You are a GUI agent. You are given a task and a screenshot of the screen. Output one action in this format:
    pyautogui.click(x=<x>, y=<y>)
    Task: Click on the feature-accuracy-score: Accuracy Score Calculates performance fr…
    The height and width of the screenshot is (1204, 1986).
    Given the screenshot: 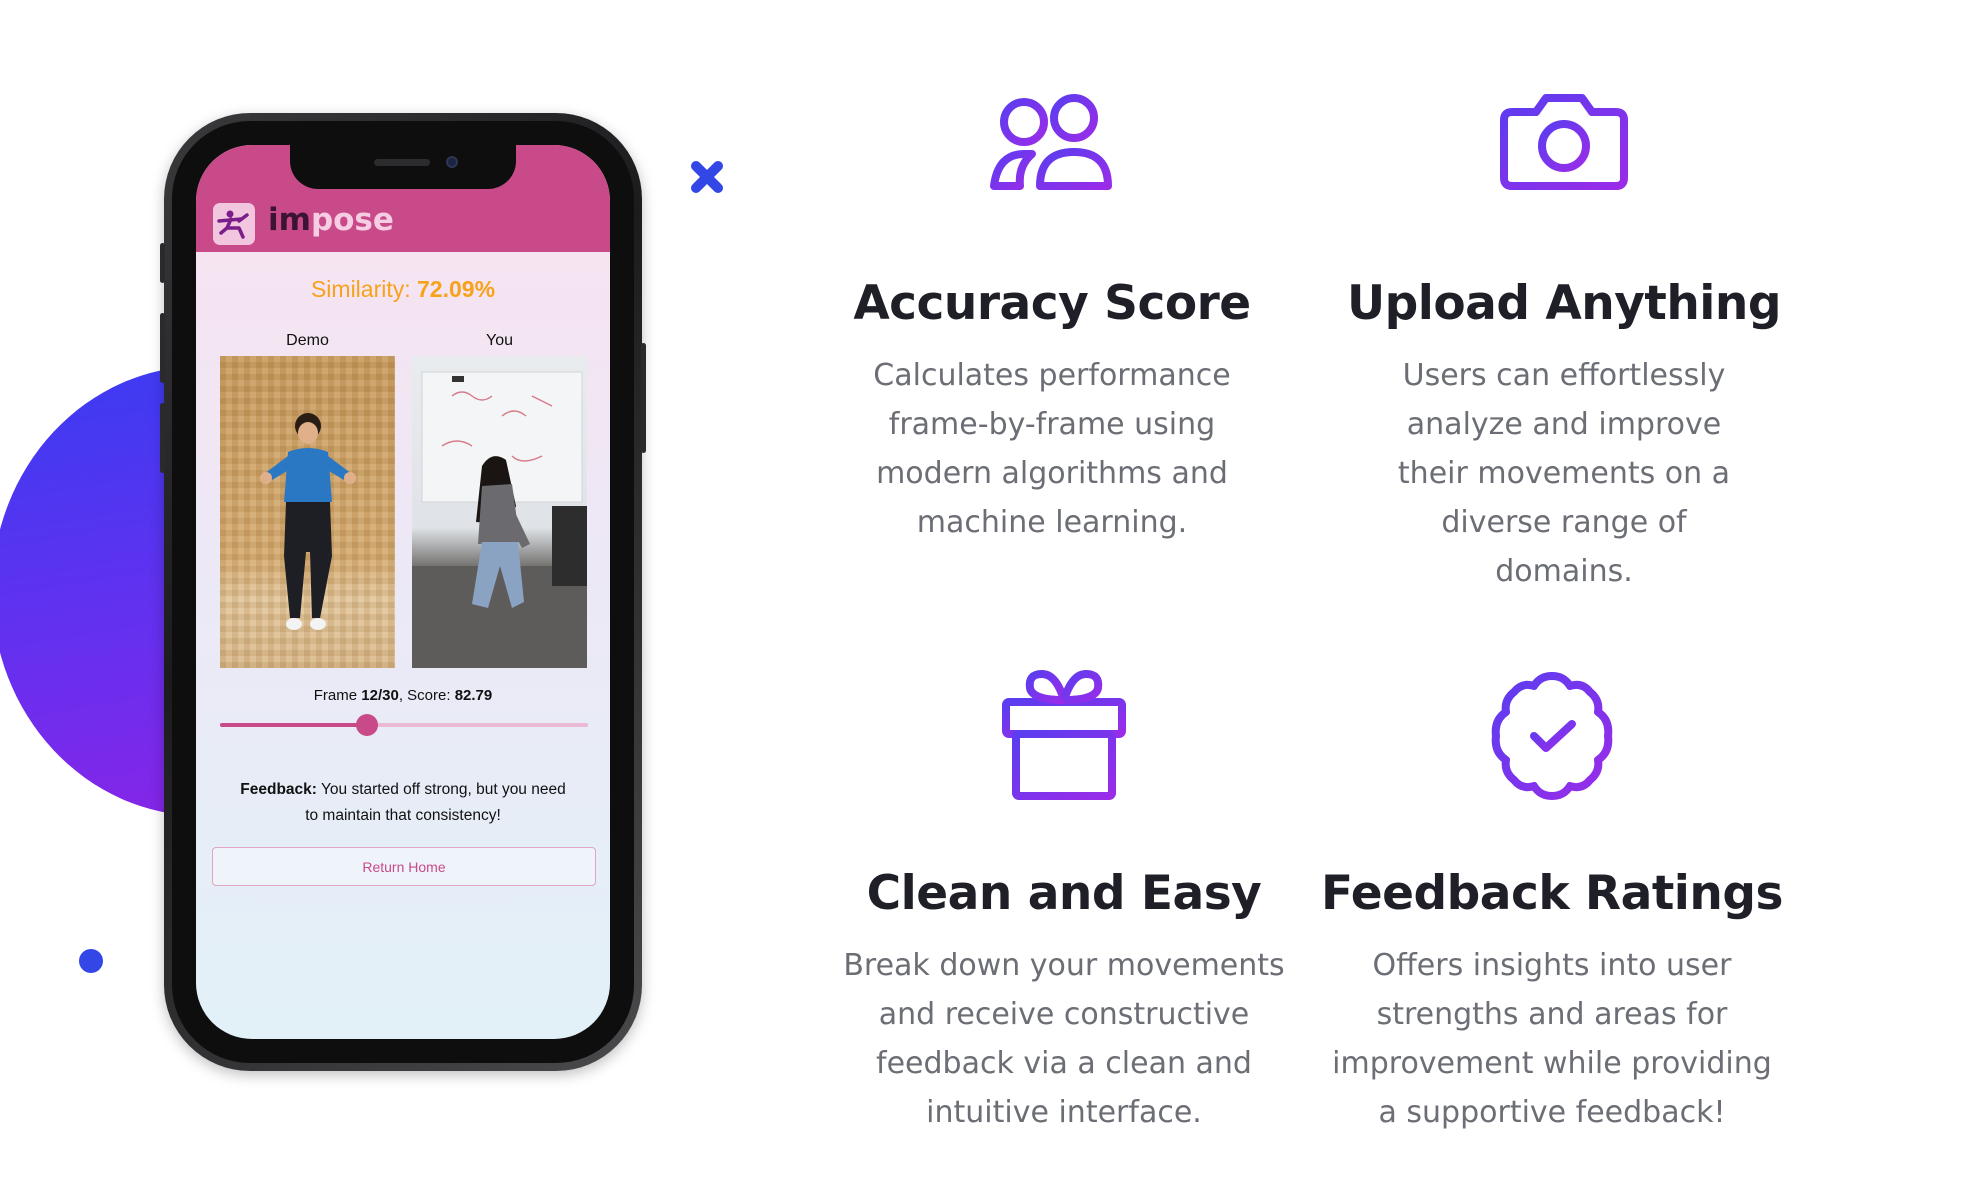 What is the action you would take?
    pyautogui.click(x=1052, y=319)
    